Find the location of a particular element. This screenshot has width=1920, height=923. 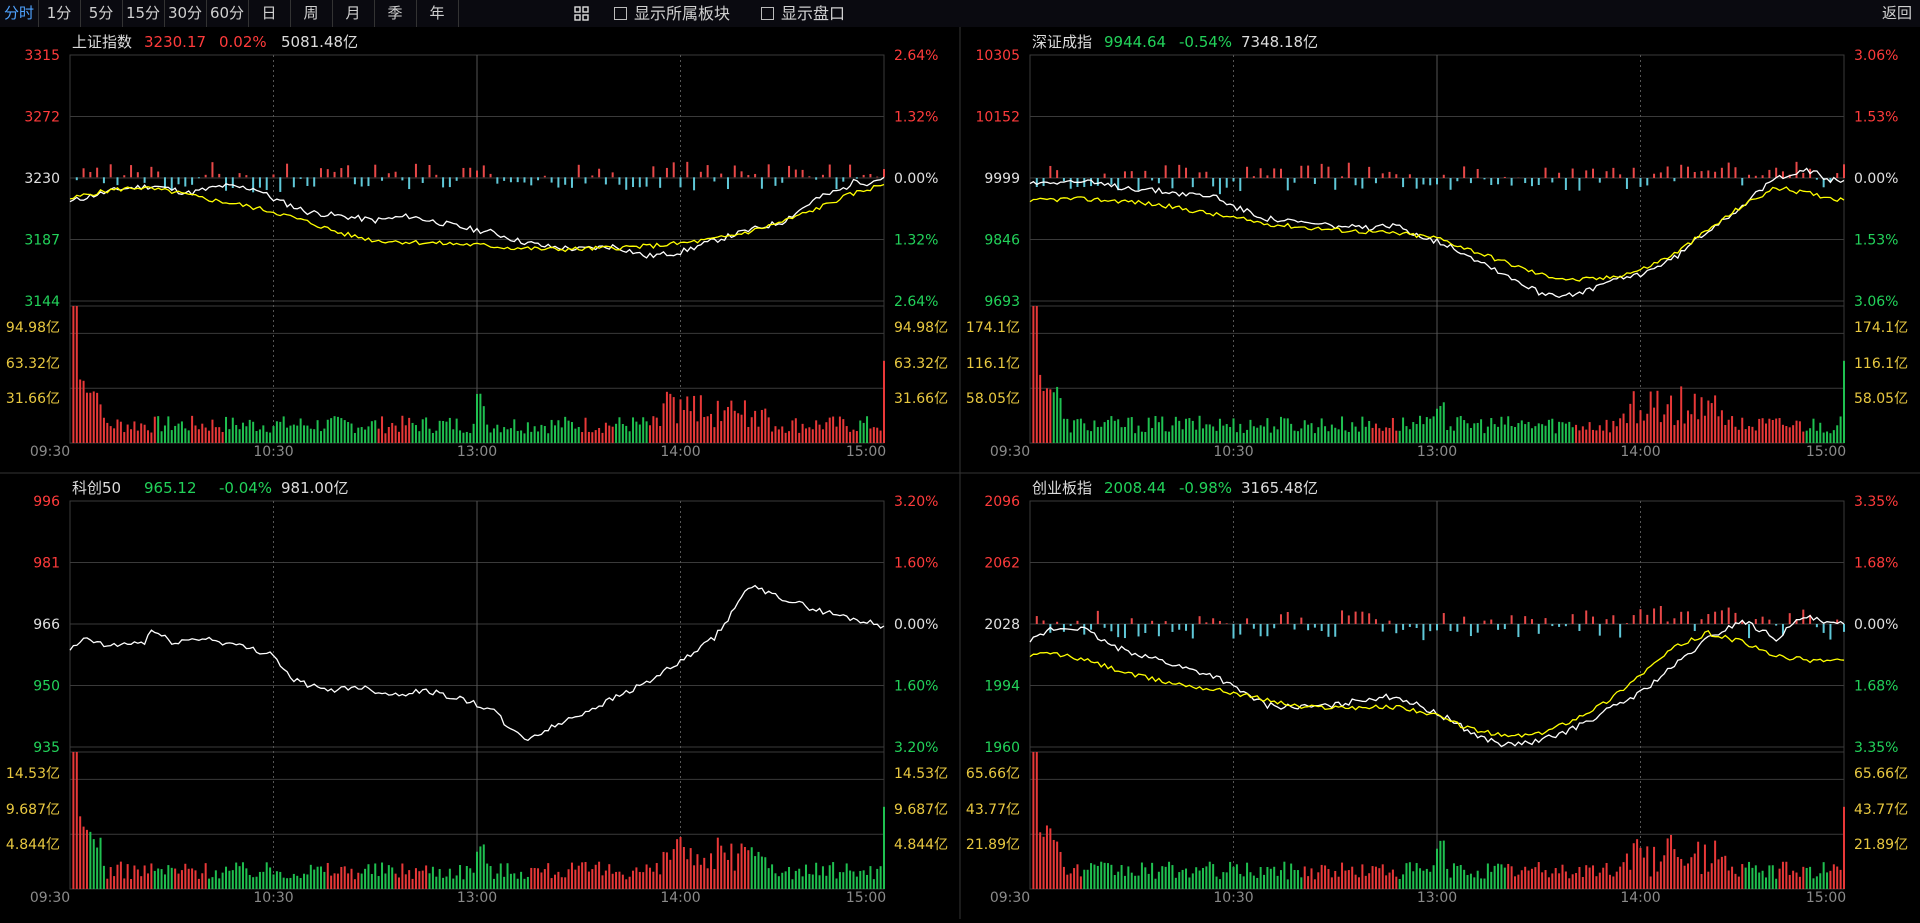

tab-period-1: 1分 is located at coordinates (59, 13).